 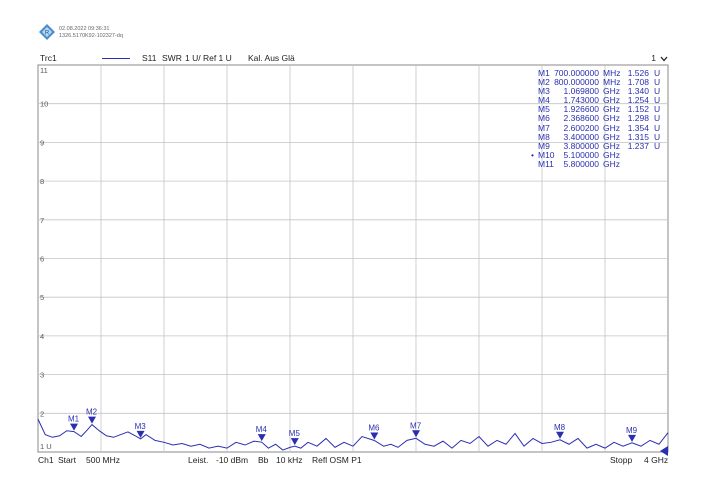 What do you see at coordinates (657, 145) in the screenshot?
I see `marker-response-unit: U` at bounding box center [657, 145].